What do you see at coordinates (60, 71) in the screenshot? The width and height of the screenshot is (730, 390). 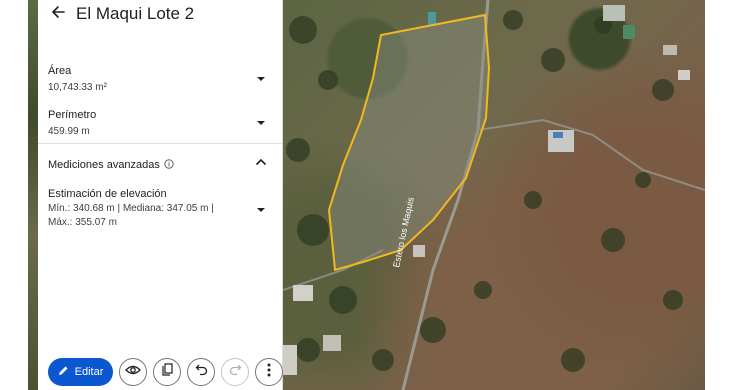 I see `area-label: Área` at bounding box center [60, 71].